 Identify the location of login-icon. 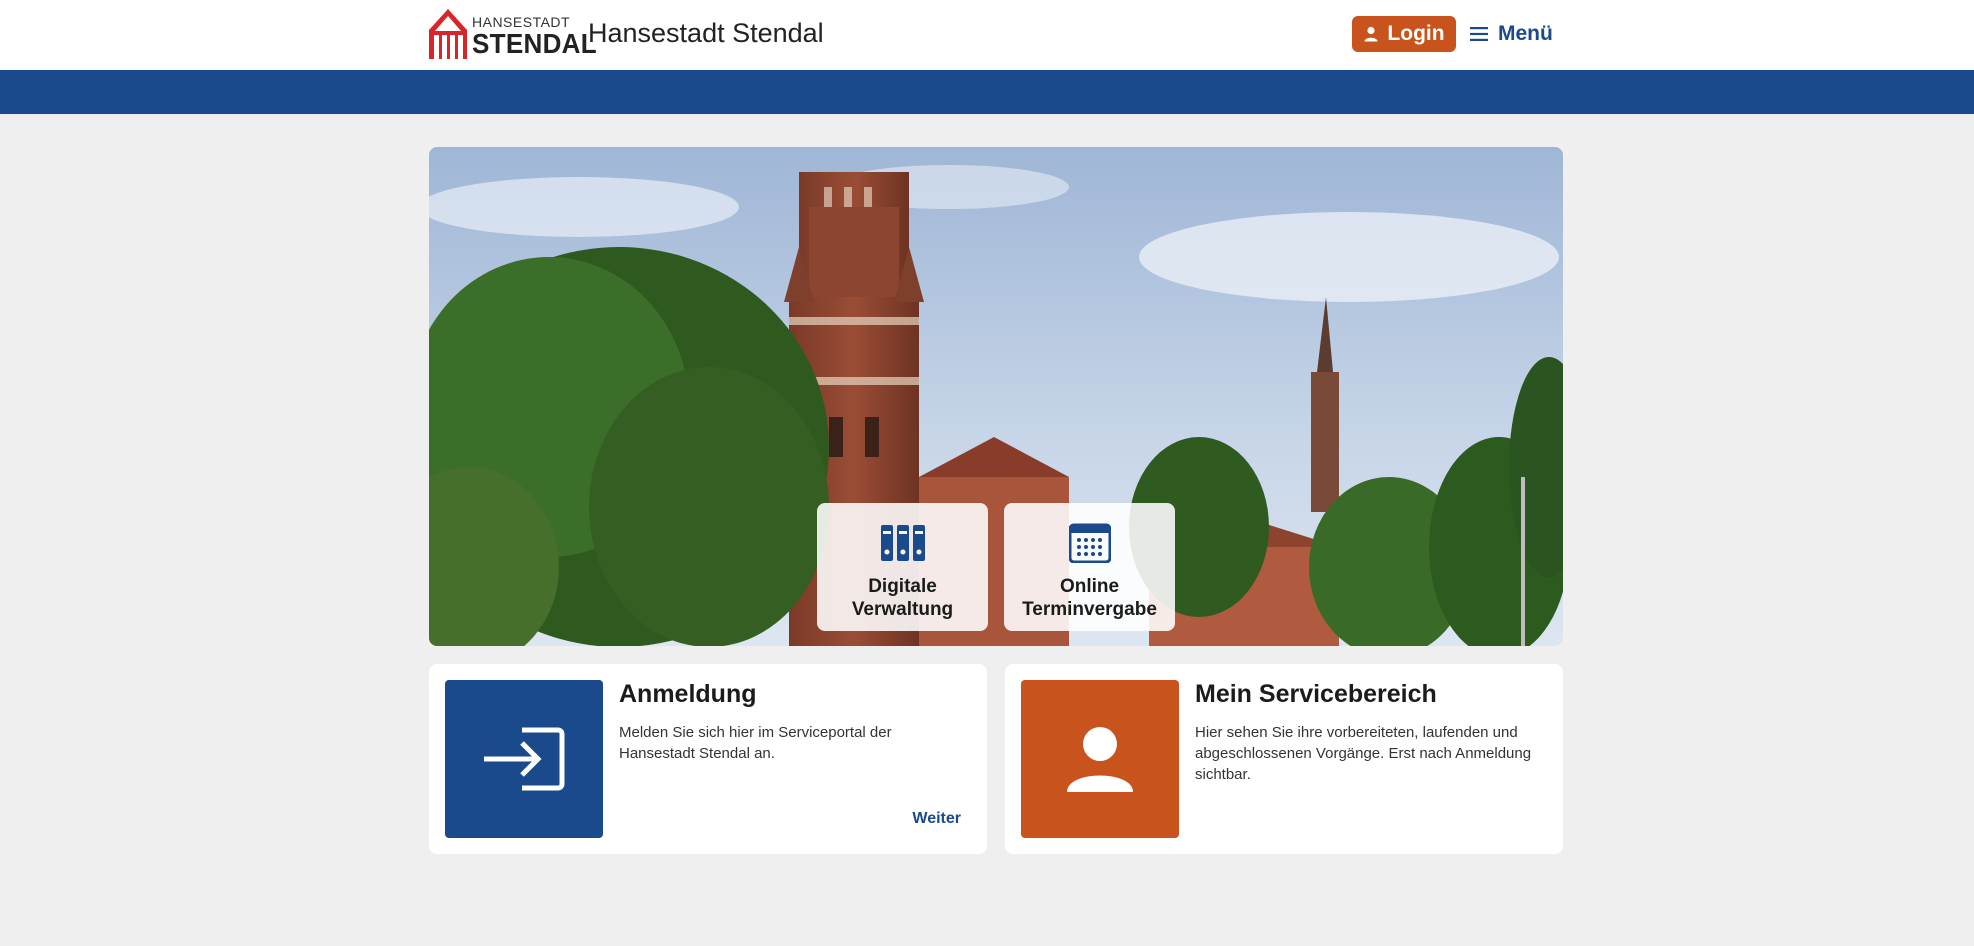
(524, 759).